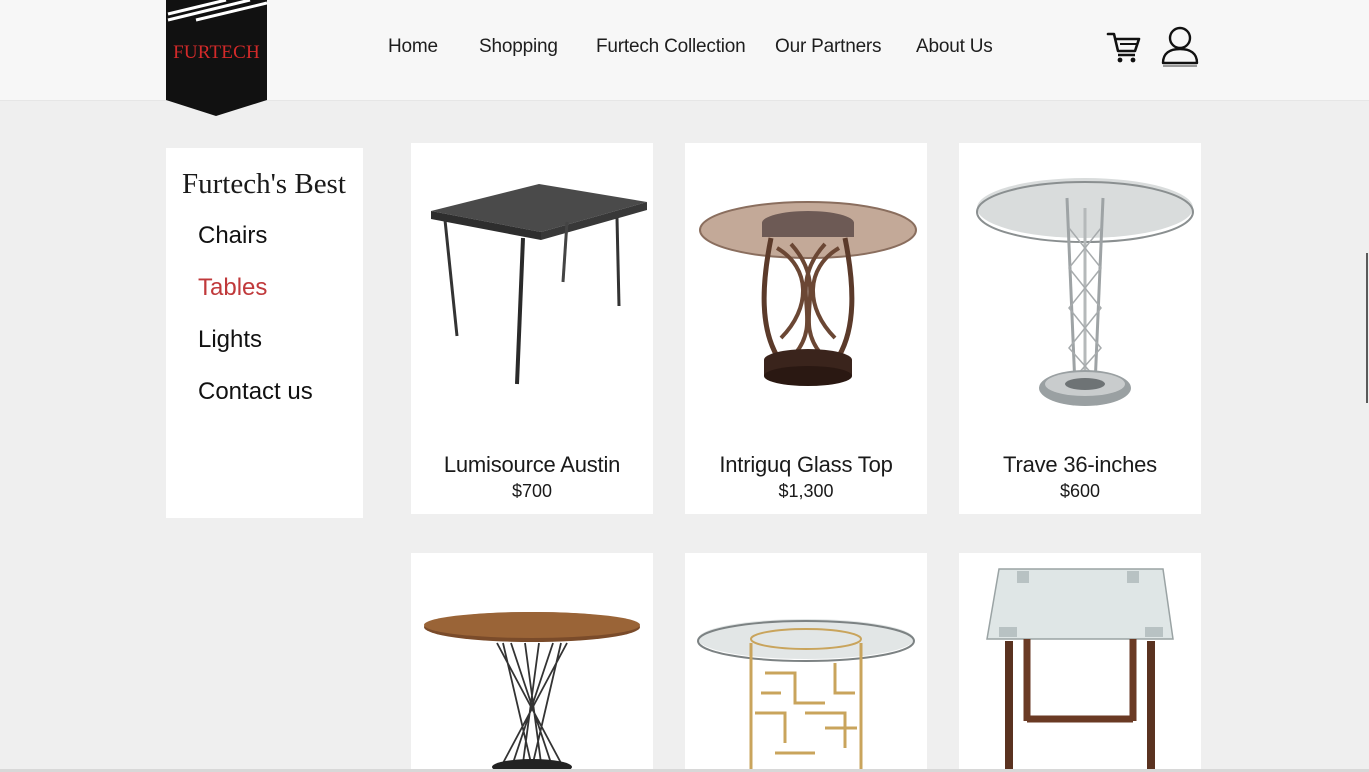 The image size is (1369, 772). I want to click on product-card: Trave 36-inches $600, so click(1080, 328).